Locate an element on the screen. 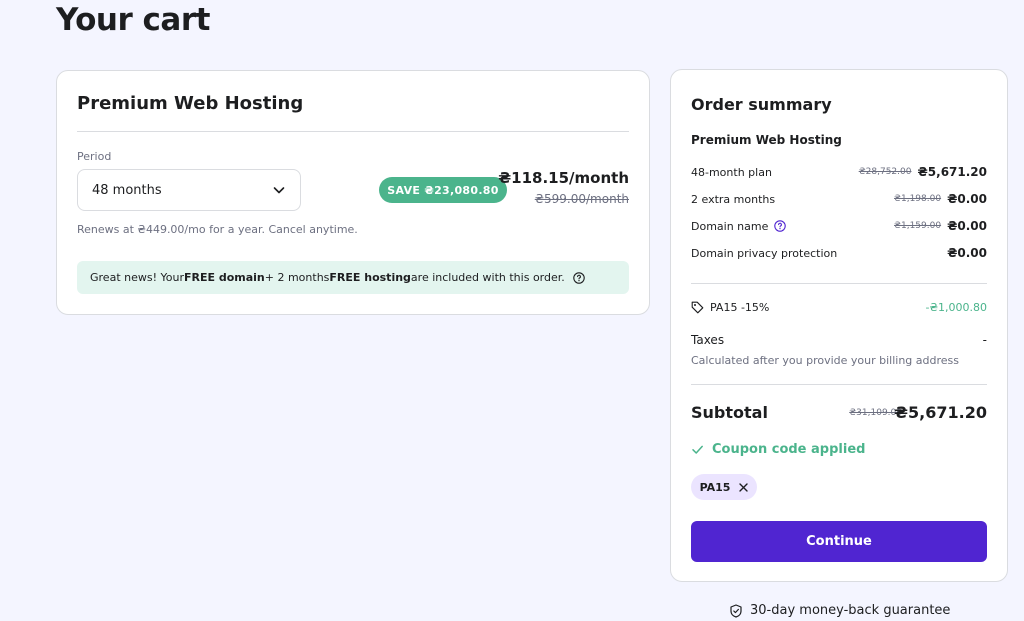 The image size is (1024, 621). coupon-chip: PA15 is located at coordinates (724, 487).